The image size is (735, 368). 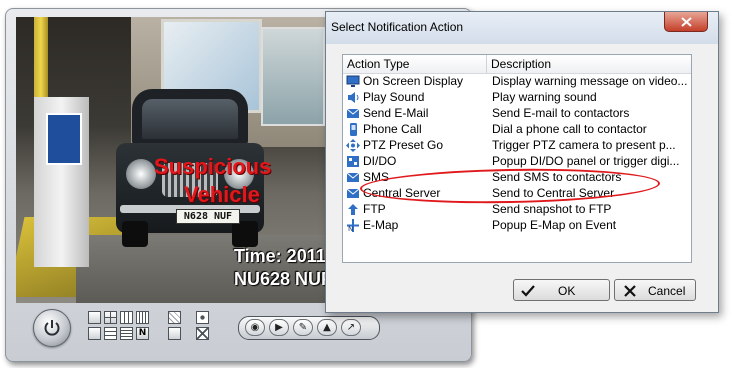 I want to click on license-plate: N628 NUF, so click(x=208, y=216).